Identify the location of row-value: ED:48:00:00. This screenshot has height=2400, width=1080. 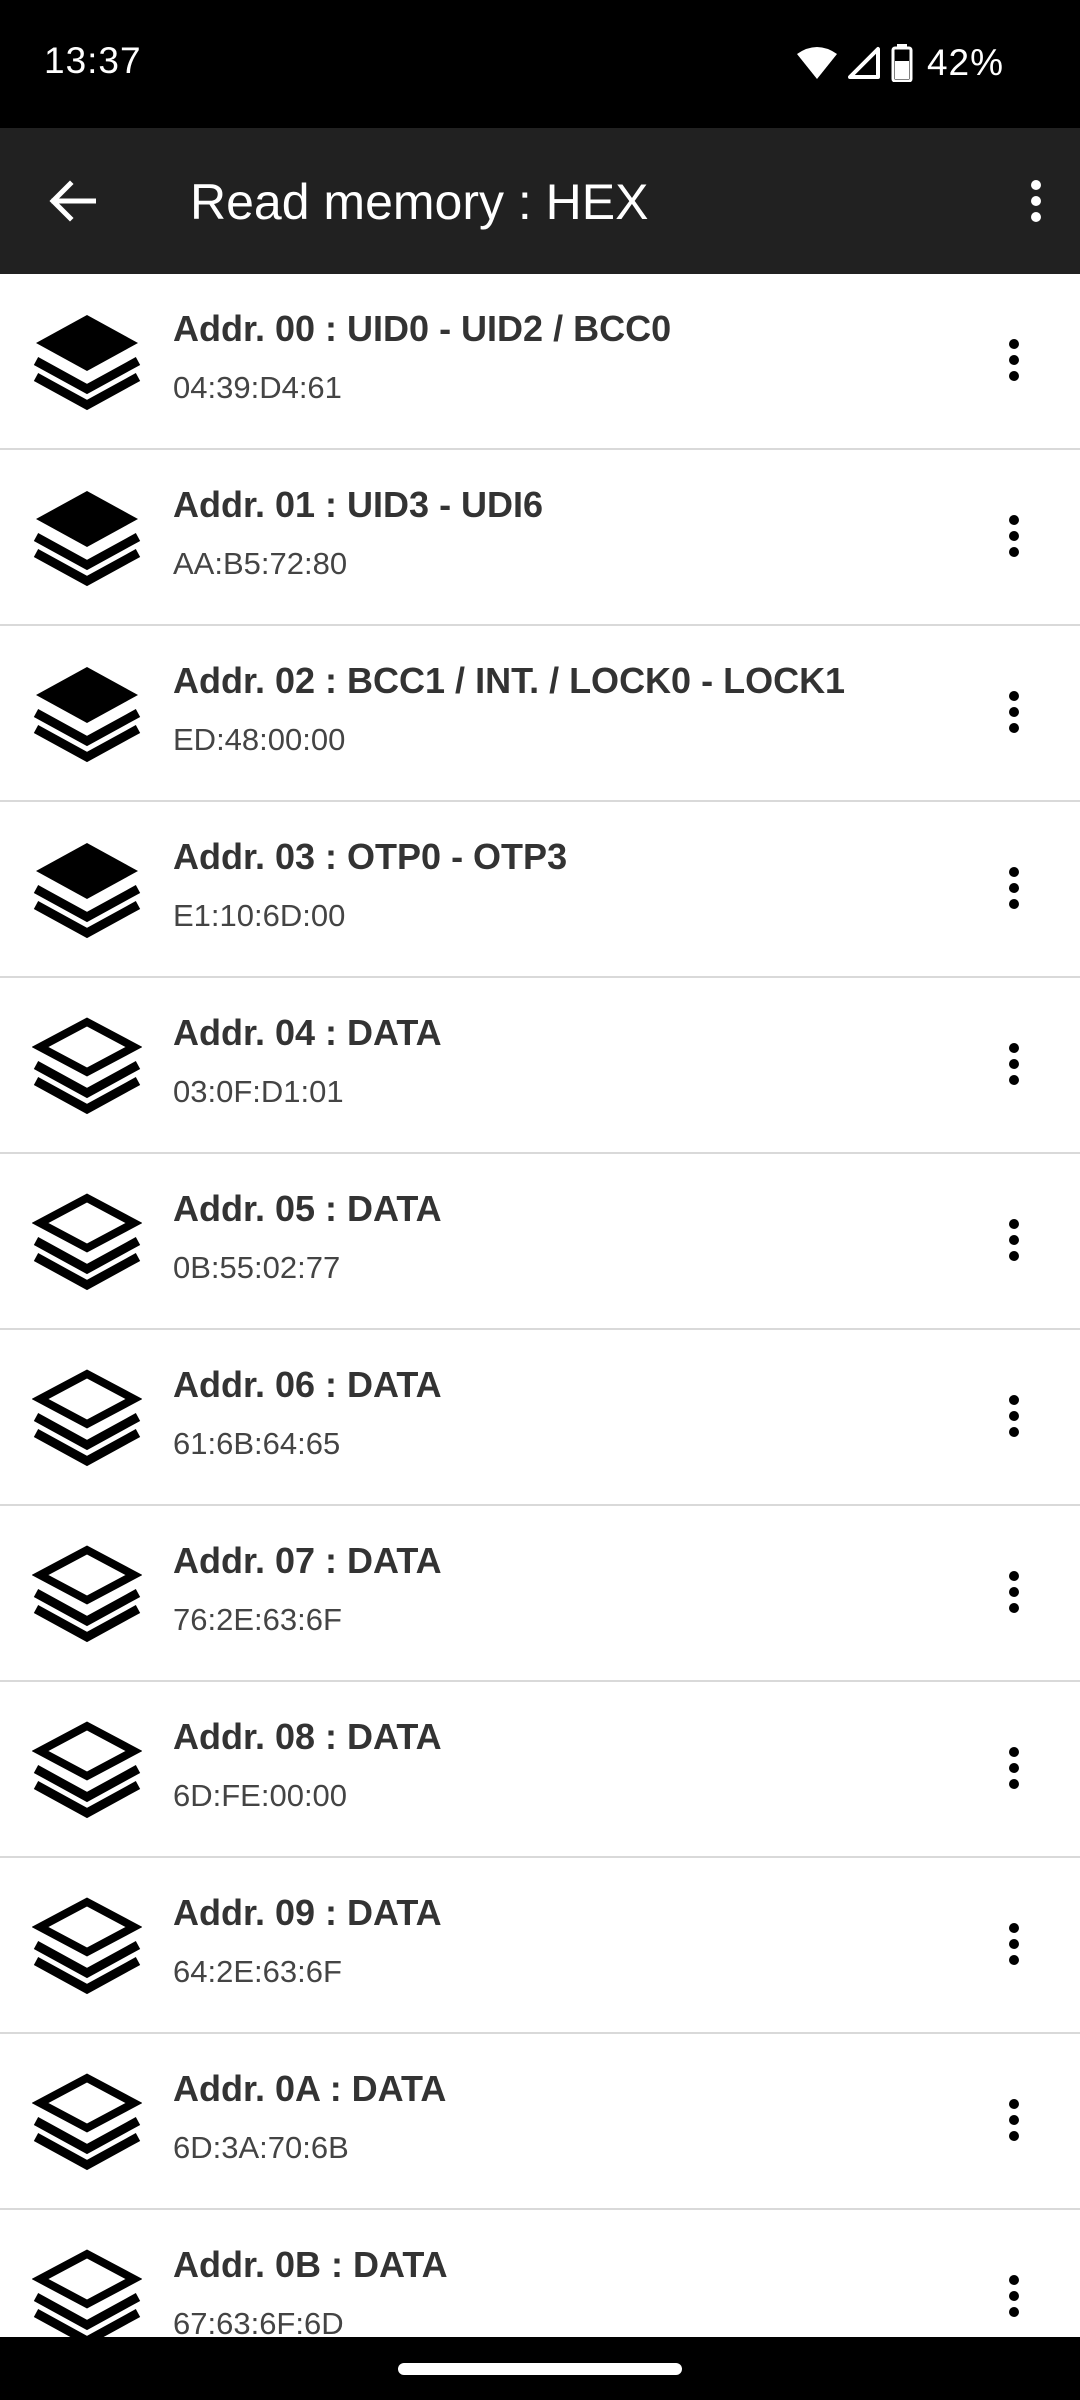
(259, 739).